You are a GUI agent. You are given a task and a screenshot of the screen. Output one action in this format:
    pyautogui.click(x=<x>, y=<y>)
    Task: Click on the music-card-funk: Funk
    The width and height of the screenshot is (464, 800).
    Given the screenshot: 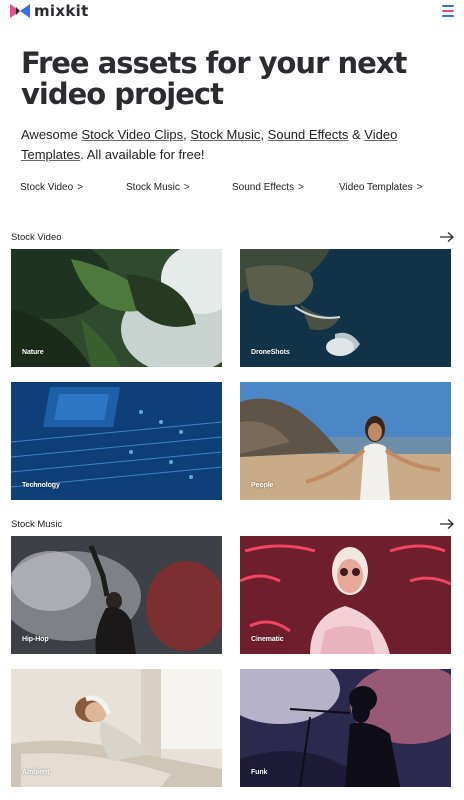 What is the action you would take?
    pyautogui.click(x=345, y=728)
    